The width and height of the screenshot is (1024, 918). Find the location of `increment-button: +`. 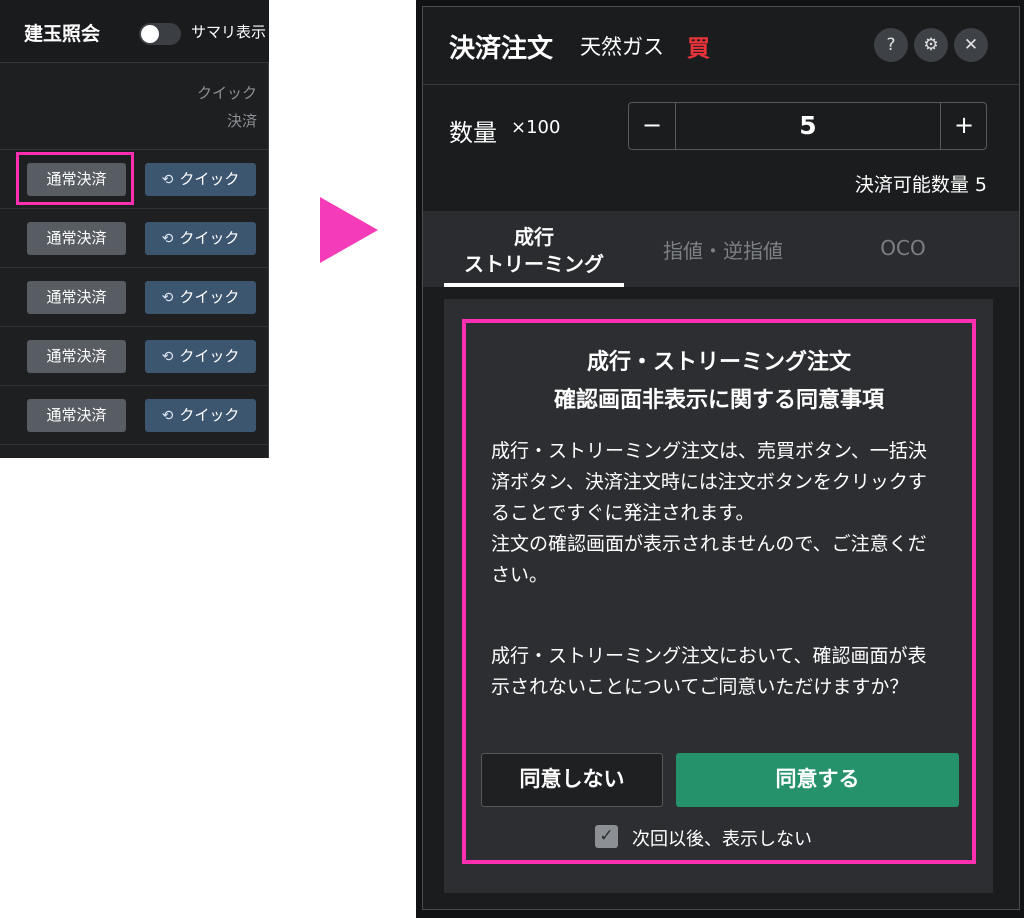

increment-button: + is located at coordinates (963, 126).